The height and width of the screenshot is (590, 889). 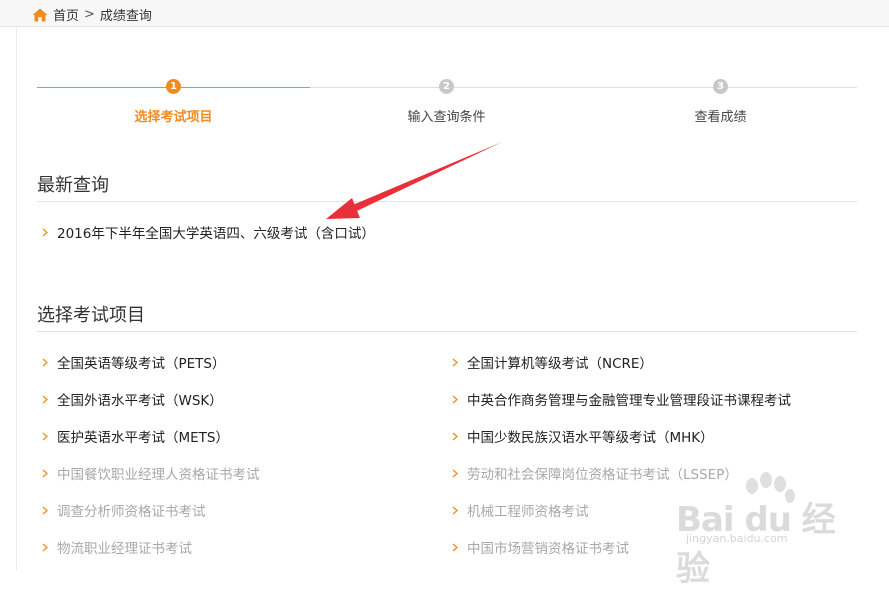 What do you see at coordinates (771, 530) in the screenshot?
I see `baidu-watermark: Bai du 经验 jingyan.baidu.com` at bounding box center [771, 530].